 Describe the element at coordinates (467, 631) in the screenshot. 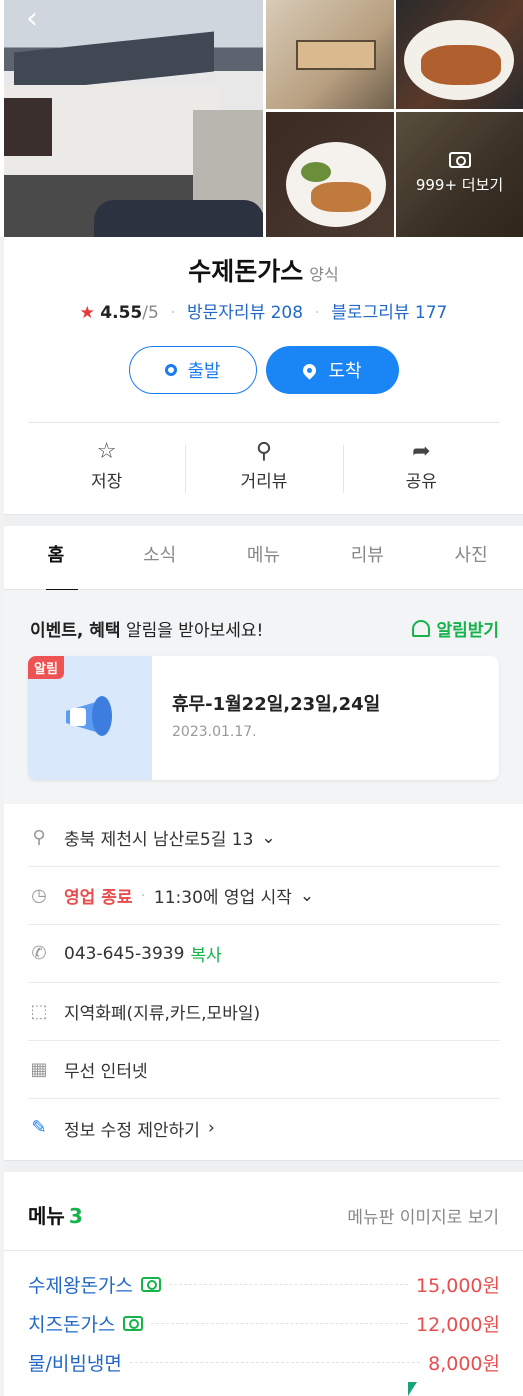

I see `subscribe-label: 알림받기` at that location.